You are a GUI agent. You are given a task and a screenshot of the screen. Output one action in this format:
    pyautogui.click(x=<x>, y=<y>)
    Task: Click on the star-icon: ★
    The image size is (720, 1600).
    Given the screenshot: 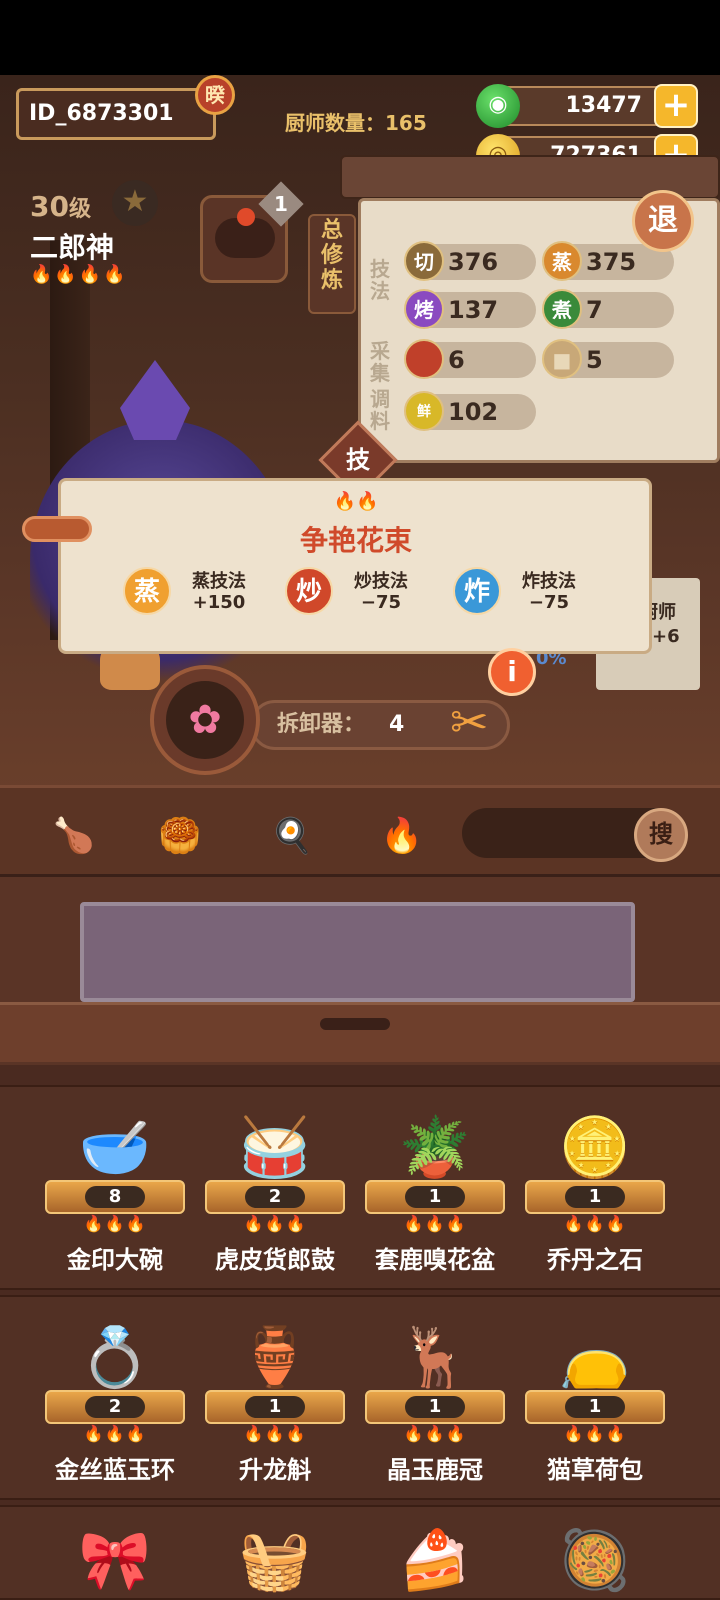 What is the action you would take?
    pyautogui.click(x=135, y=203)
    